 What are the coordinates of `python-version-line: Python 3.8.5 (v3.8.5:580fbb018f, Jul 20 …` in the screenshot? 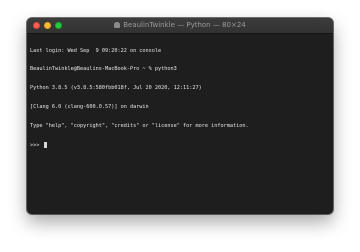 It's located at (116, 88).